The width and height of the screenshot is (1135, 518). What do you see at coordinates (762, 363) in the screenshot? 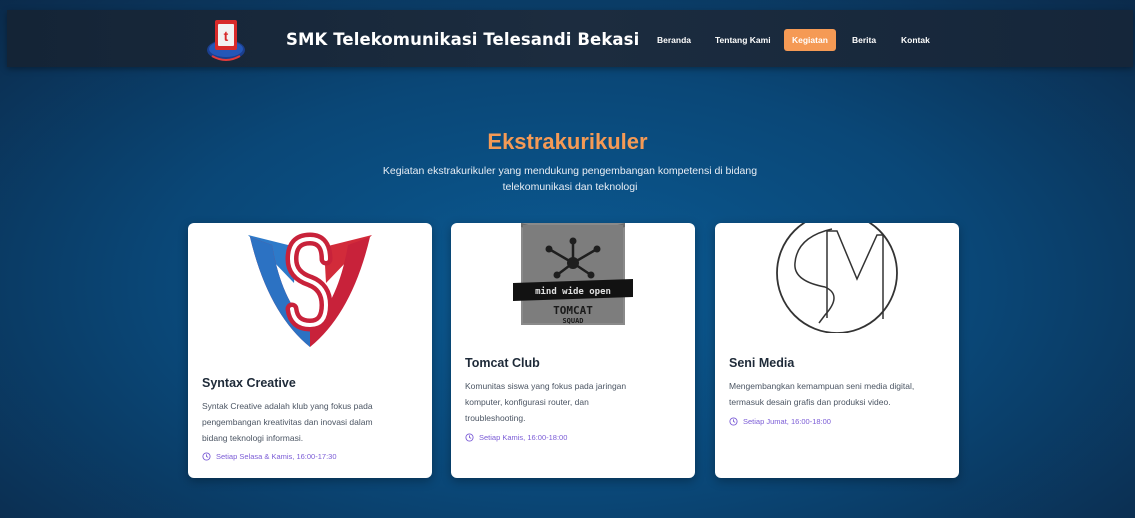
I see `card-title: Seni Media` at bounding box center [762, 363].